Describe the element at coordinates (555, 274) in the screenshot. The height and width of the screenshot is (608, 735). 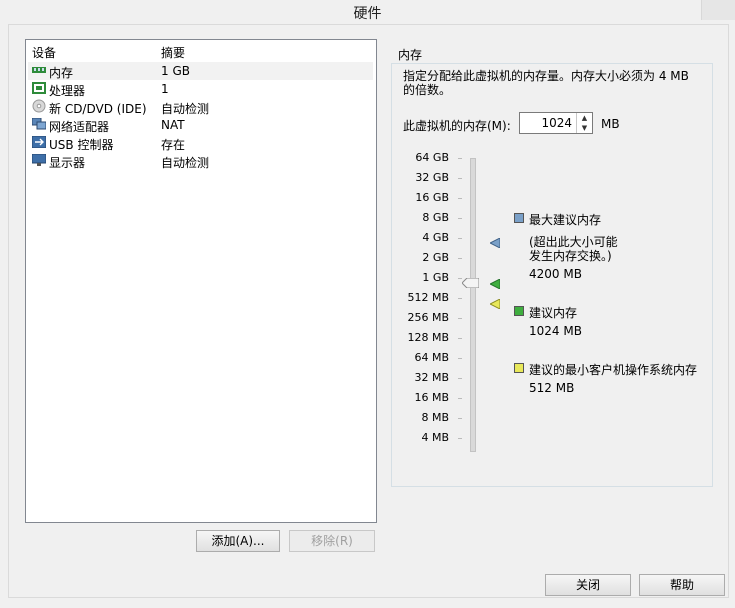
I see `max-recommended-value: 4200 MB` at that location.